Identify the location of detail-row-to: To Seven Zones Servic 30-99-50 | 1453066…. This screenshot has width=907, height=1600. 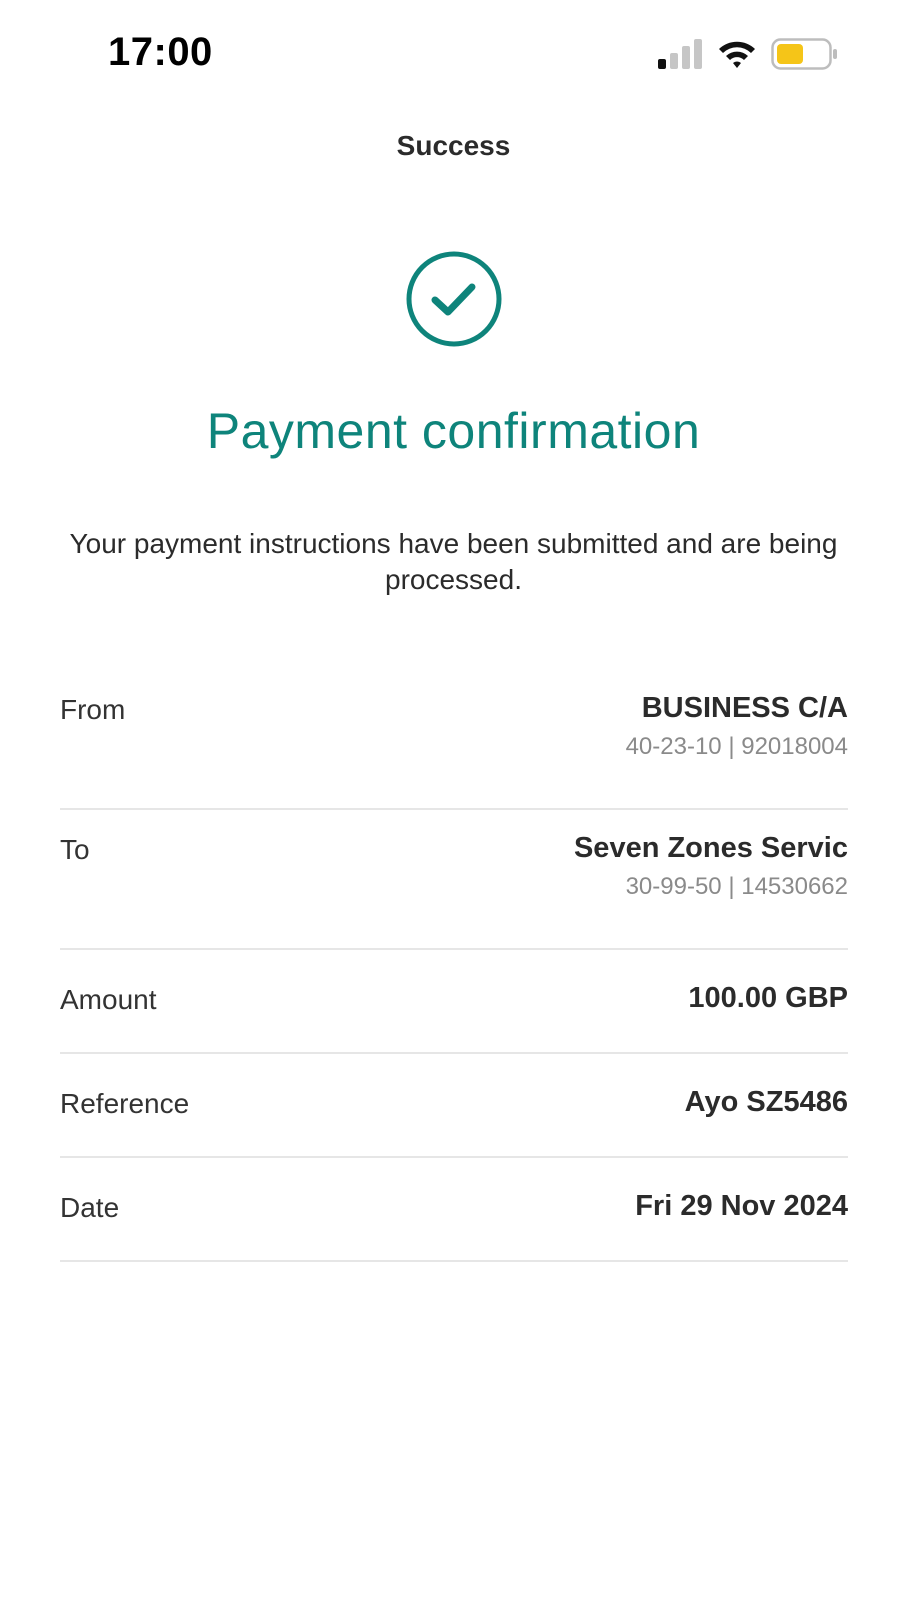
(454, 880).